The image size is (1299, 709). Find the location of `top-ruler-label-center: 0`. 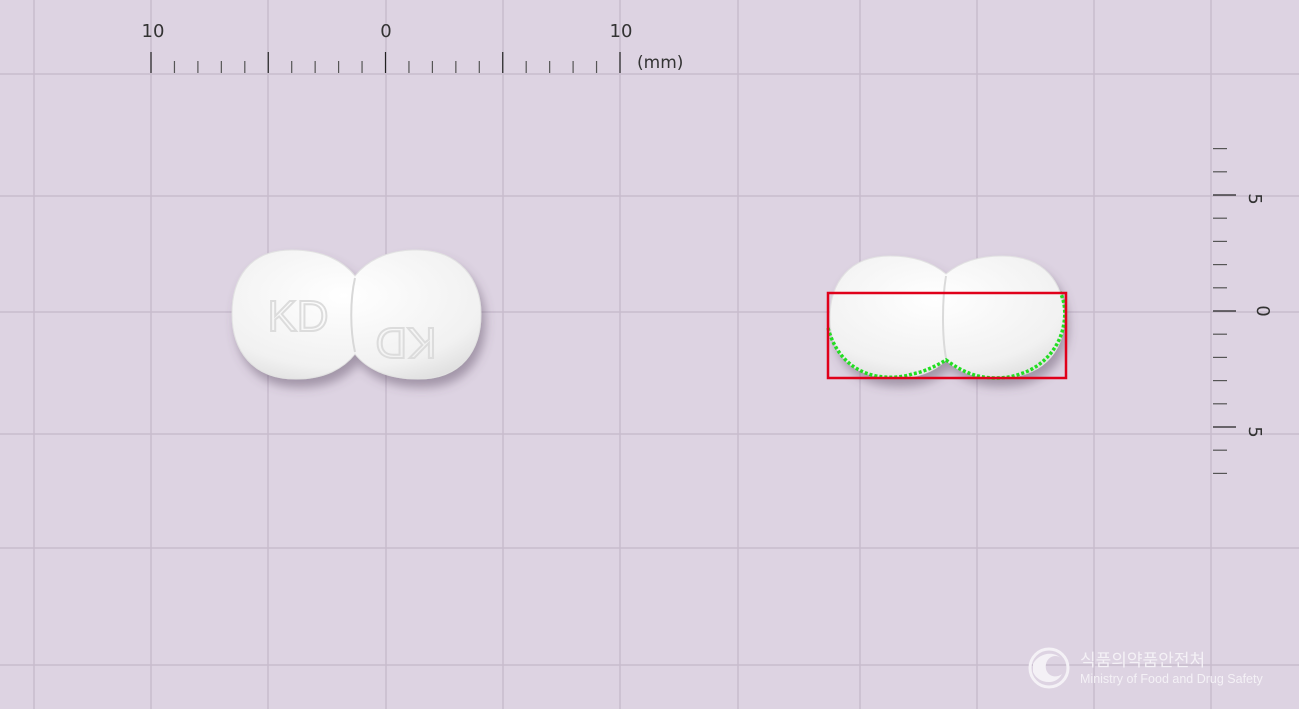

top-ruler-label-center: 0 is located at coordinates (385, 31).